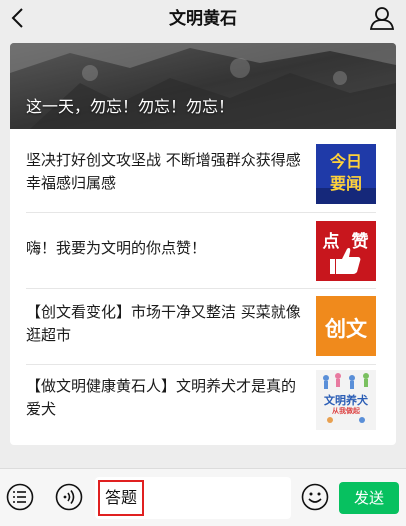 The image size is (406, 526). I want to click on news-thumbnail: 文明养犬 从我做起, so click(346, 400).